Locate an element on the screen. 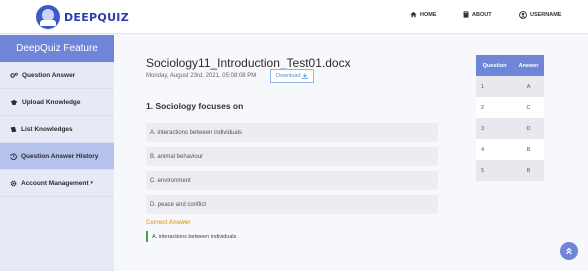 This screenshot has width=588, height=271. table-row: 5 B is located at coordinates (510, 170).